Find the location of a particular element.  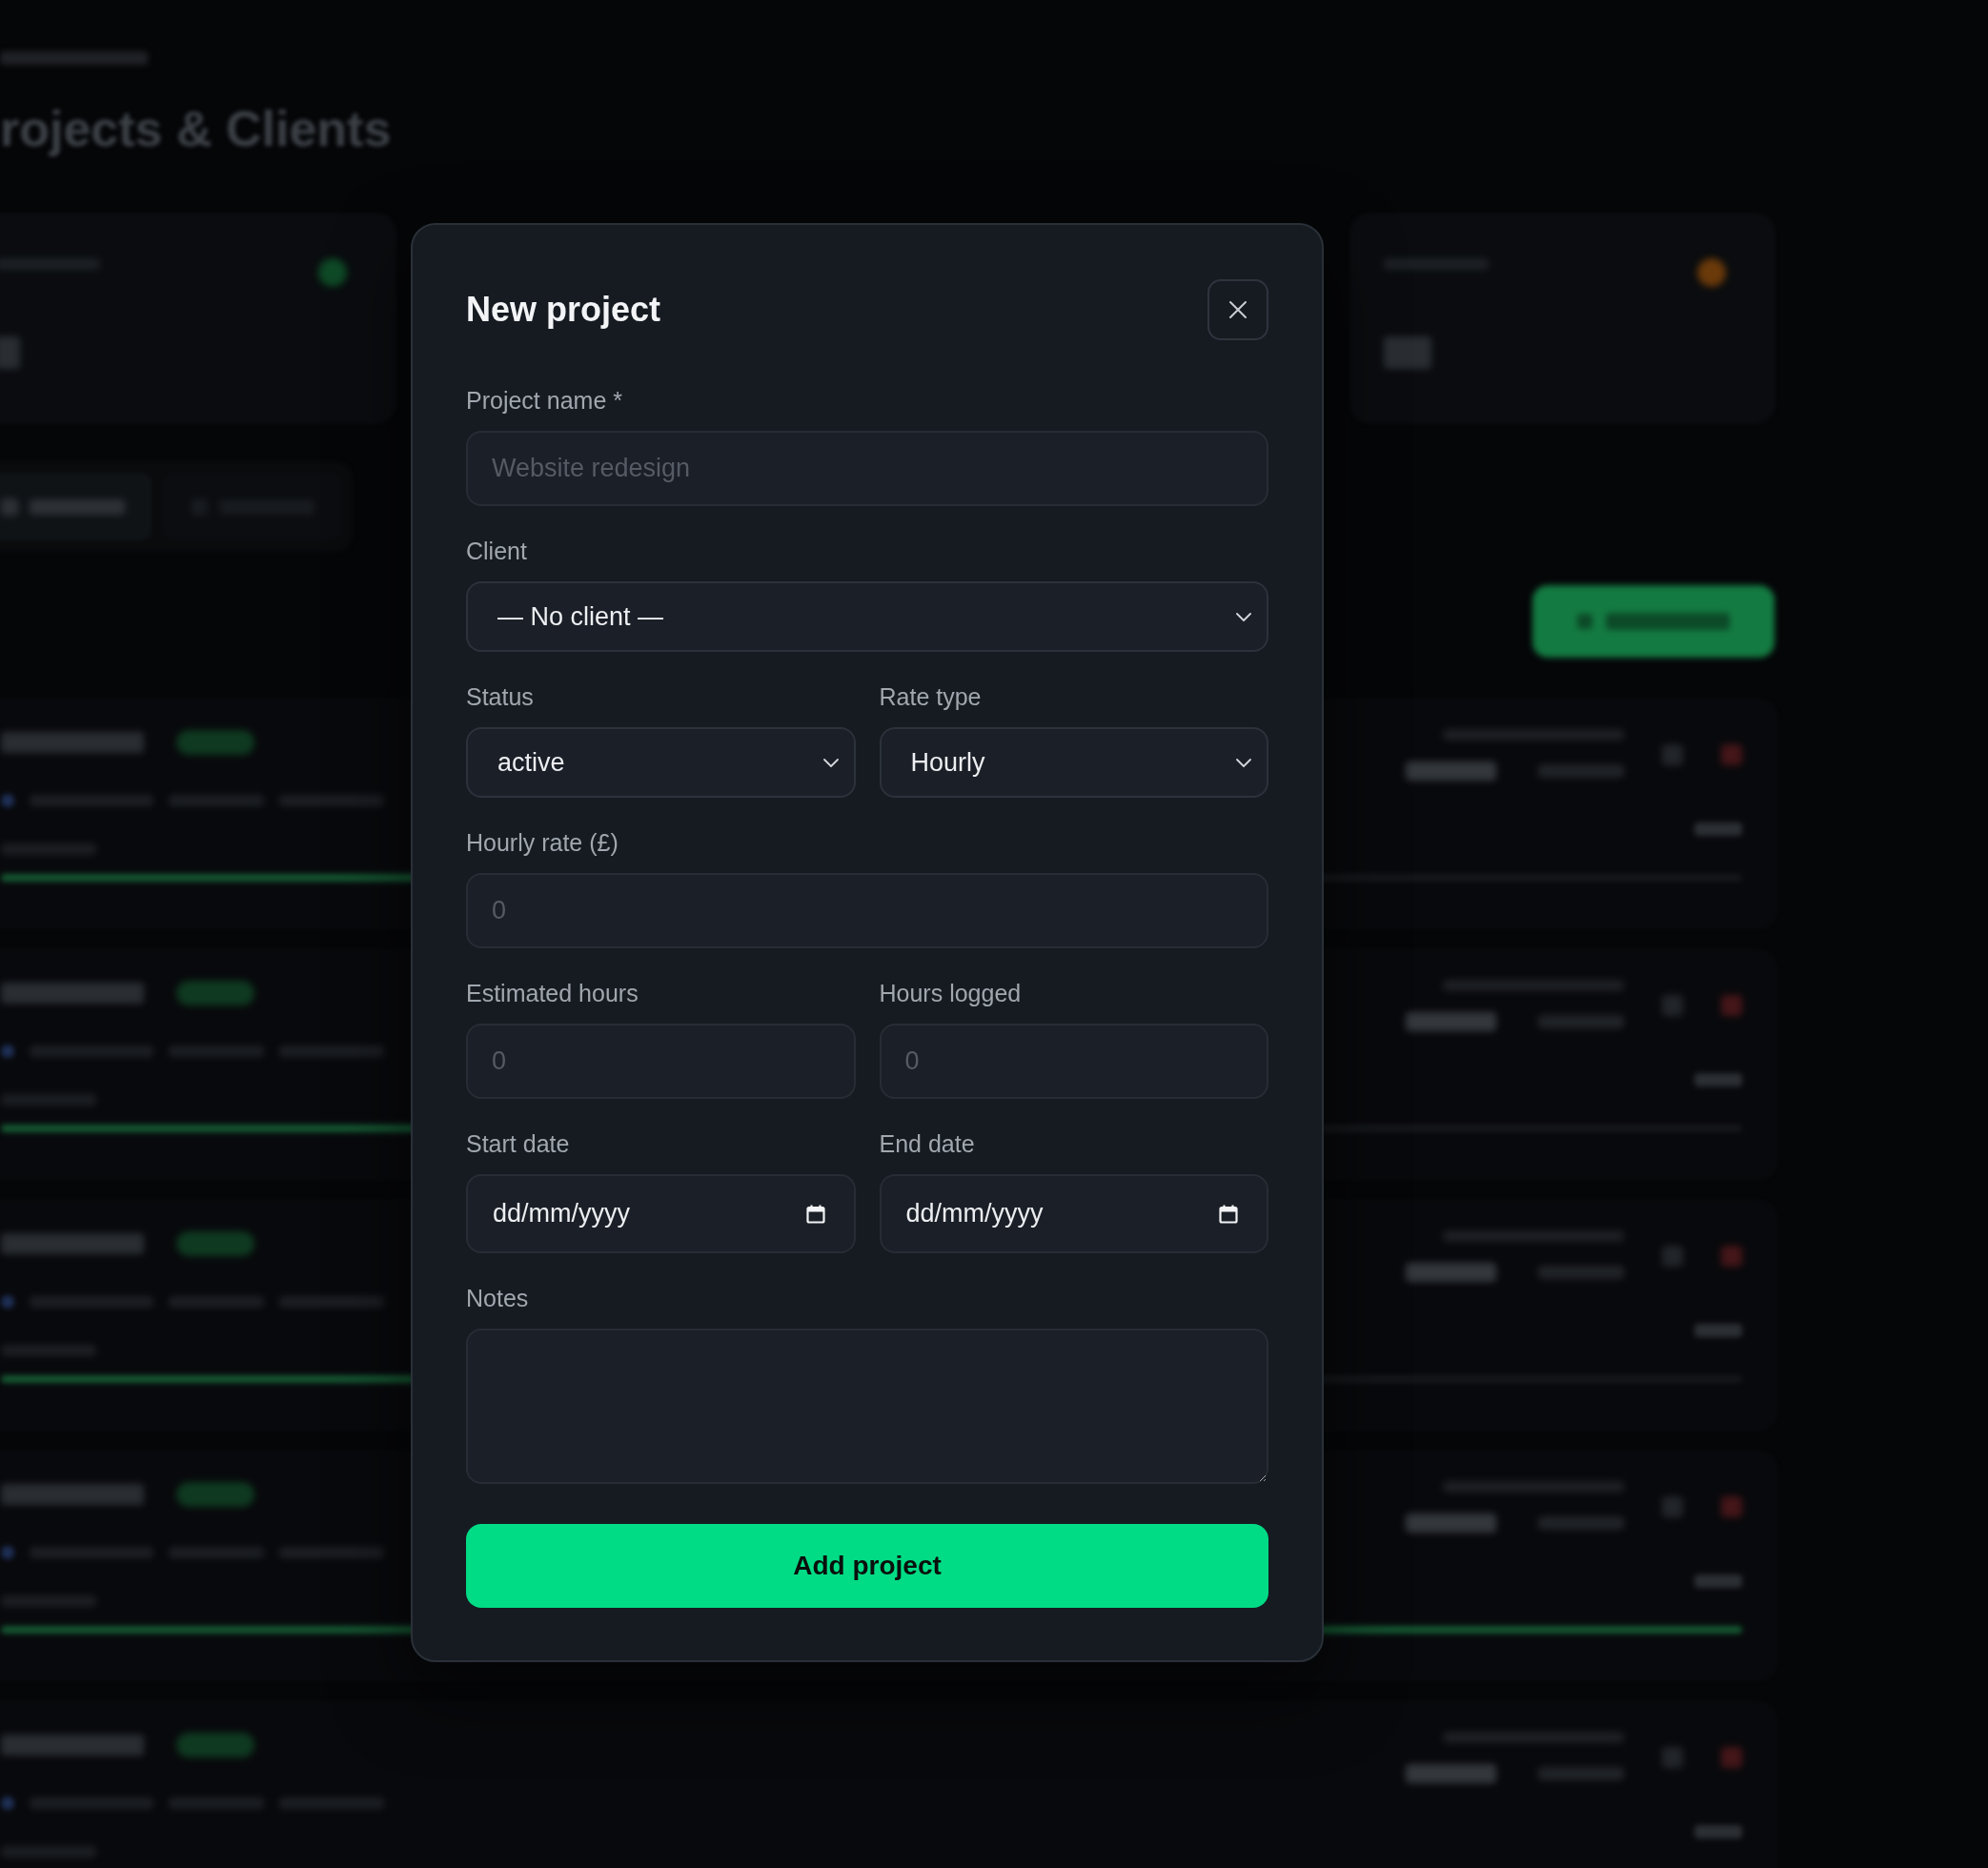

notes-field is located at coordinates (867, 1406).